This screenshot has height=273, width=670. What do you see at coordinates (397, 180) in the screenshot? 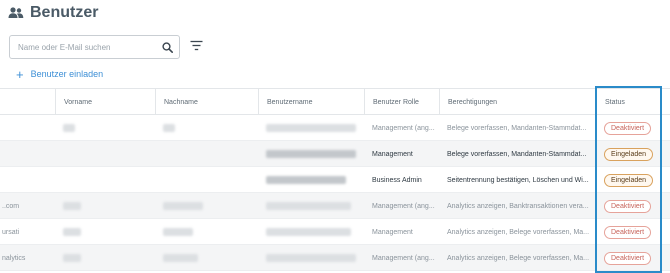
I see `cell-rolle: Business Admin` at bounding box center [397, 180].